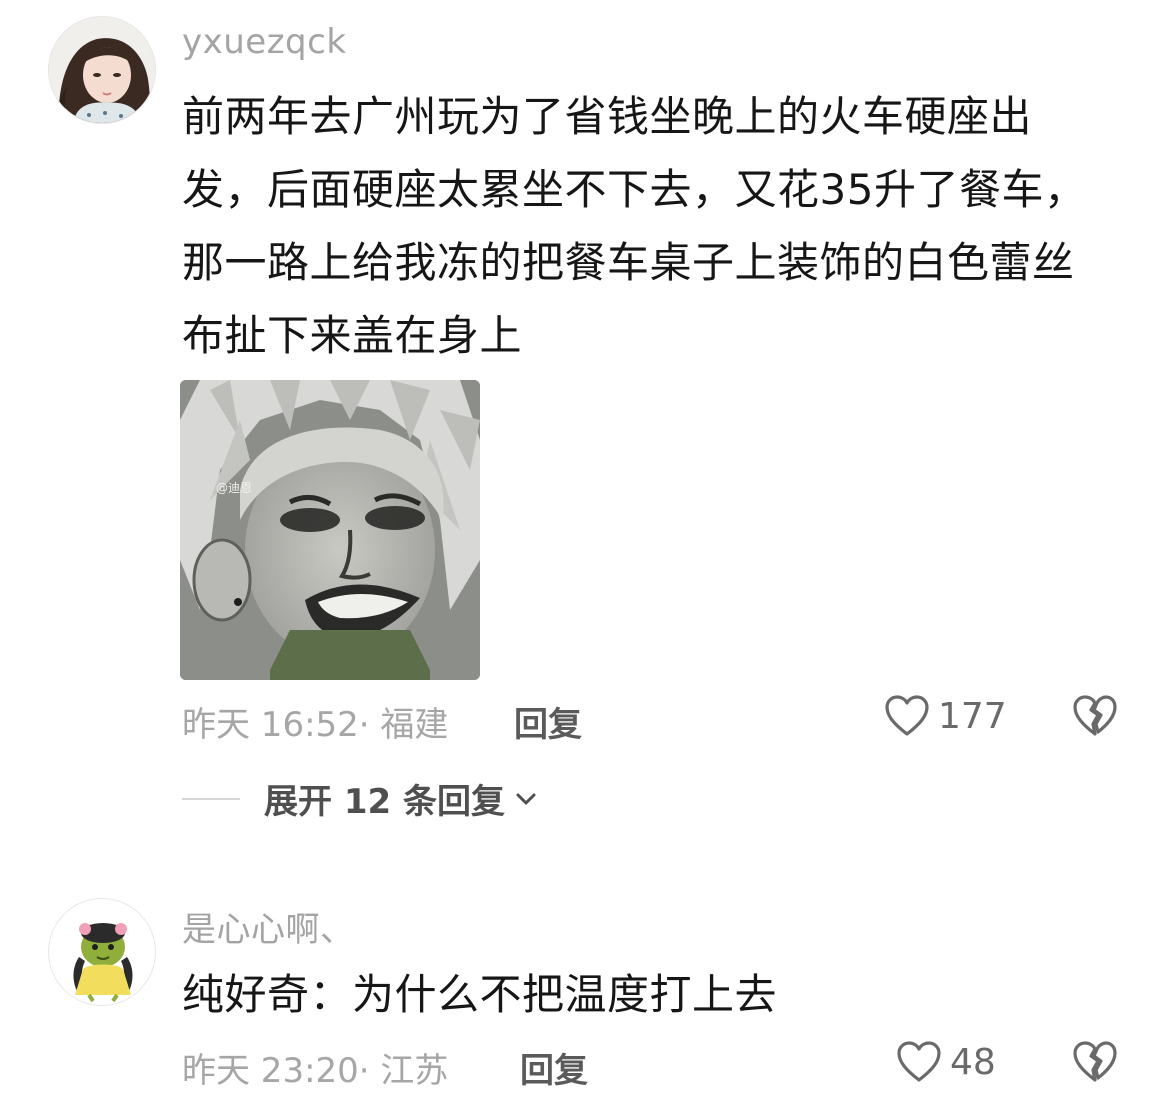 This screenshot has height=1118, width=1169. What do you see at coordinates (211, 798) in the screenshot?
I see `divider` at bounding box center [211, 798].